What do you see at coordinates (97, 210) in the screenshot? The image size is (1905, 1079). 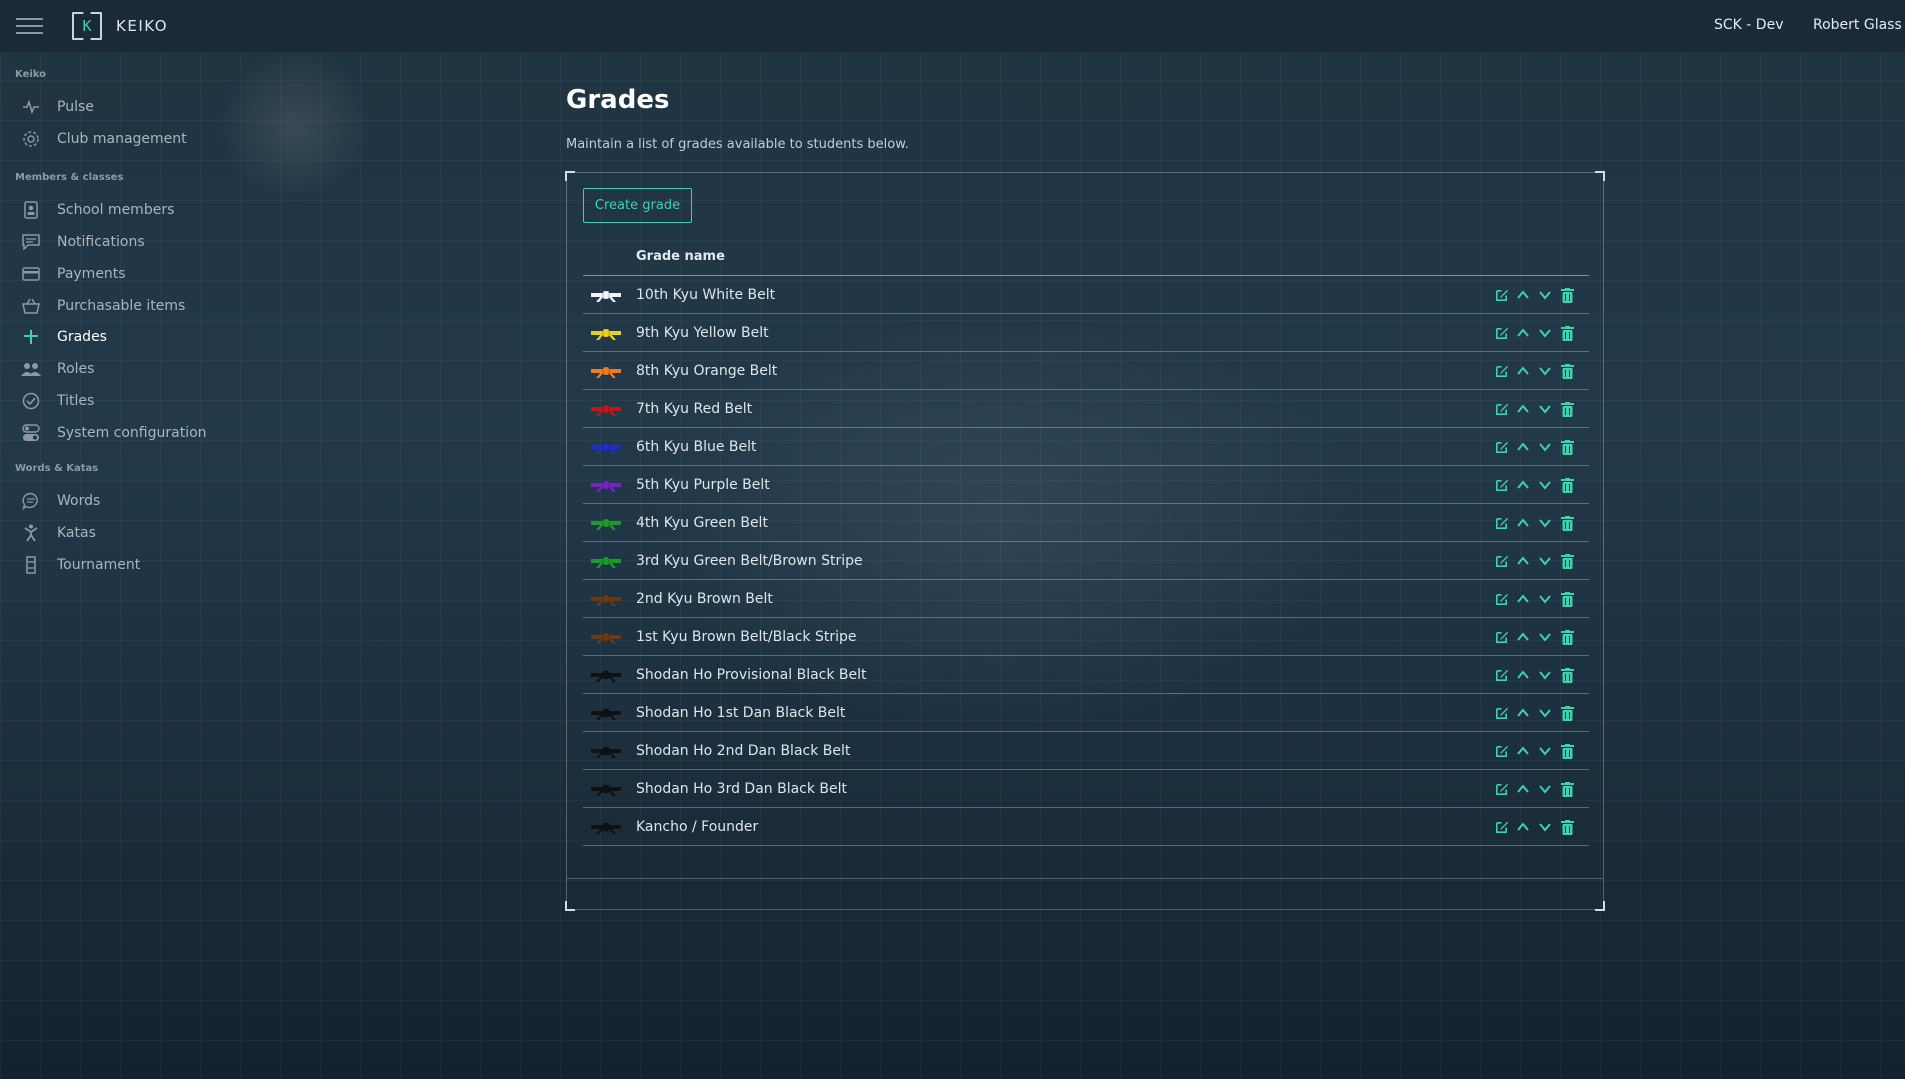 I see `sidebar-item-school-members: School members` at bounding box center [97, 210].